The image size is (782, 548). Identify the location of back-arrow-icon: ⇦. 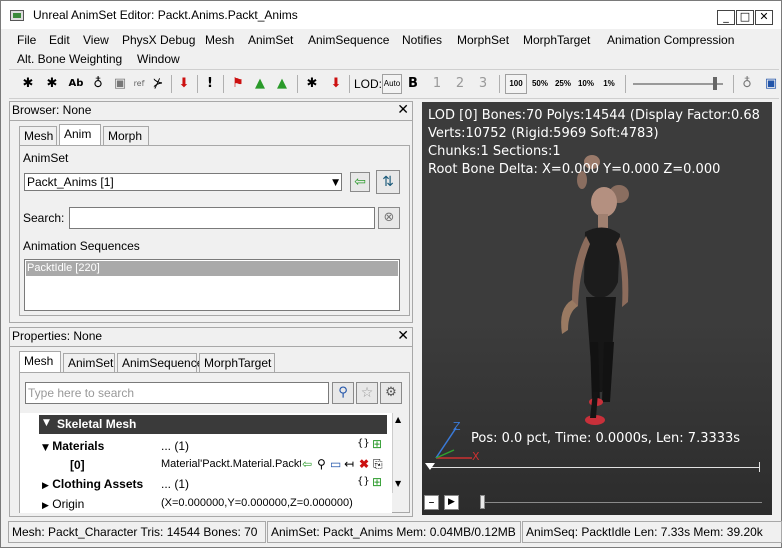
(360, 182).